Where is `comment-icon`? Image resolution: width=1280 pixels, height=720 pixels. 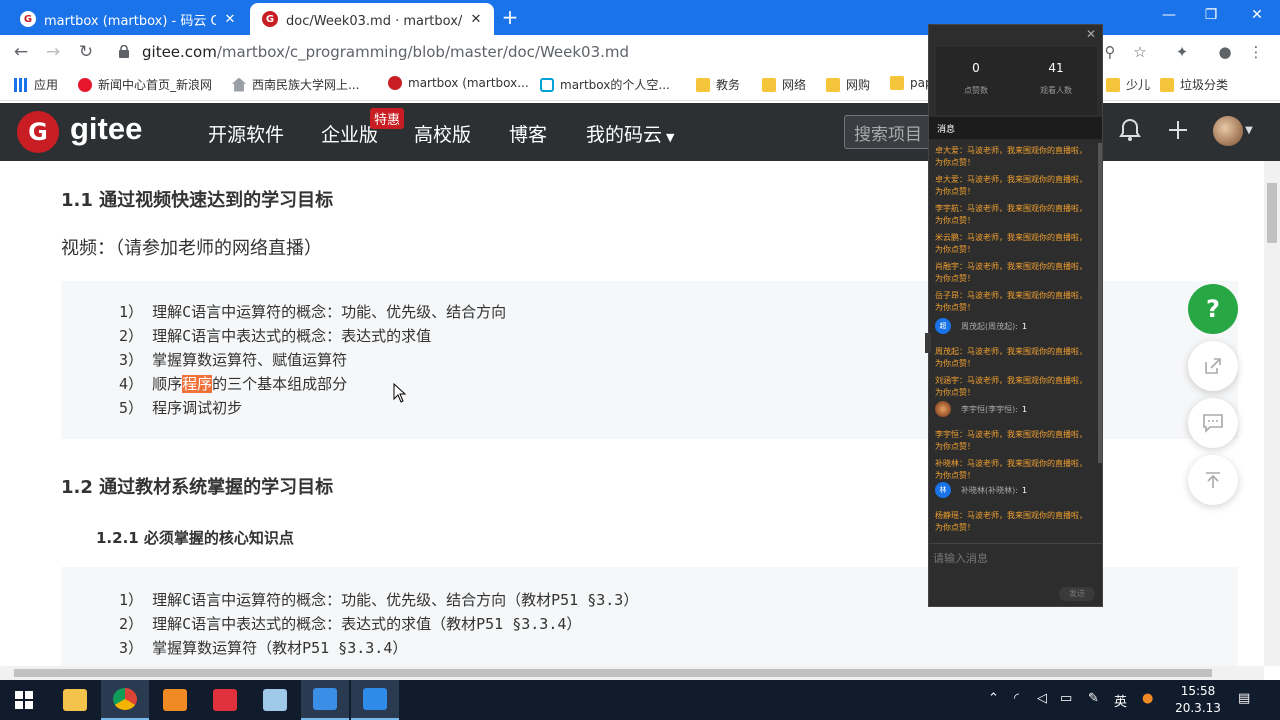 comment-icon is located at coordinates (1213, 423).